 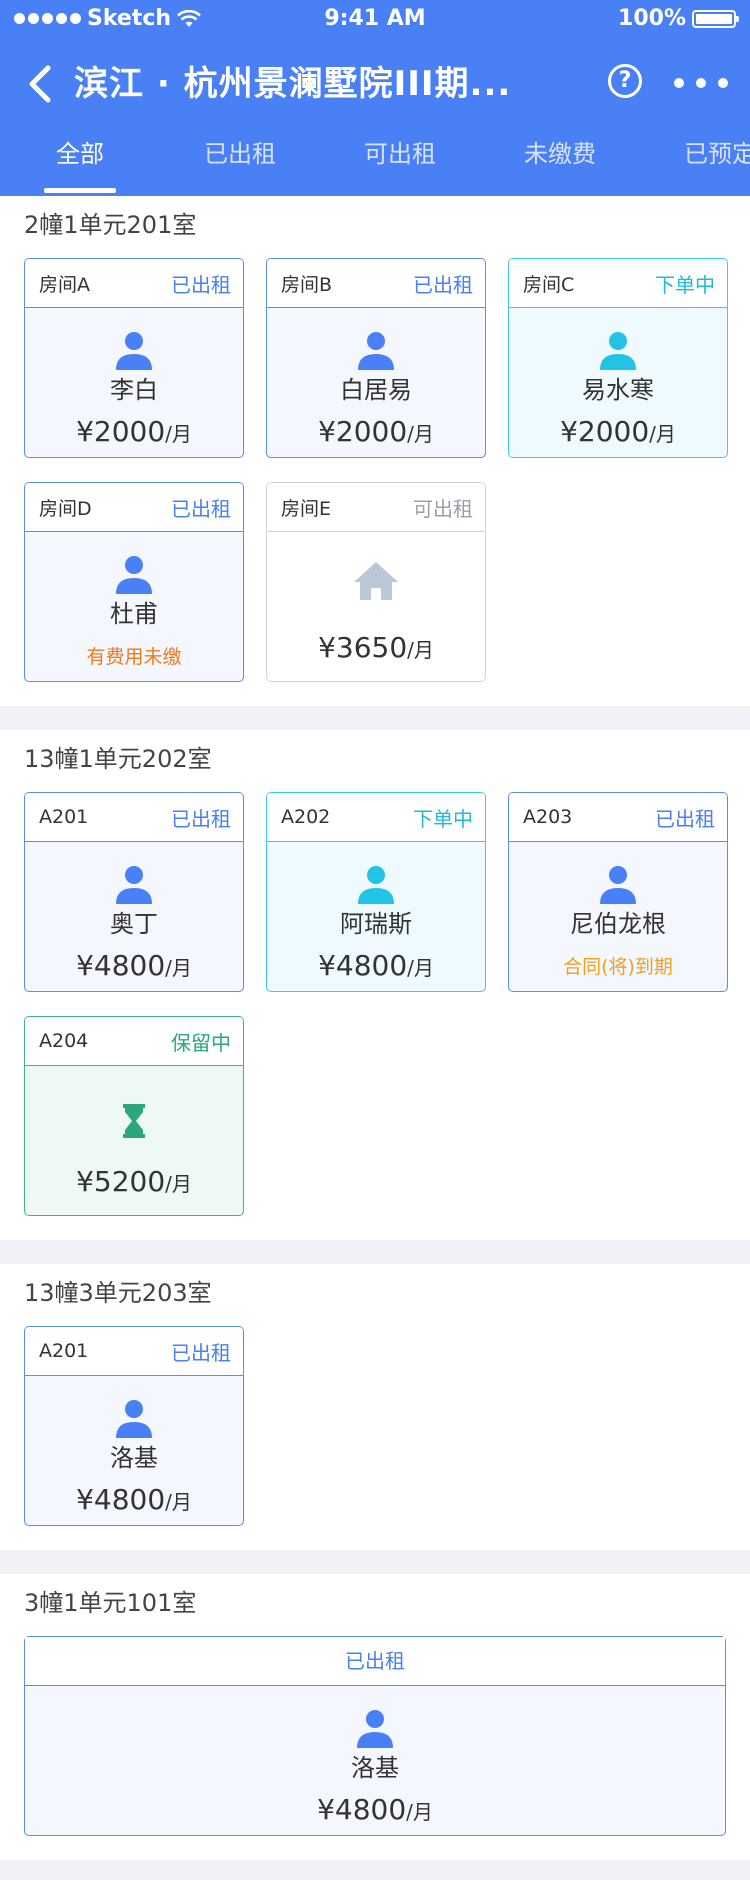 What do you see at coordinates (134, 657) in the screenshot?
I see `unpaid-fee-note: 有费用未缴` at bounding box center [134, 657].